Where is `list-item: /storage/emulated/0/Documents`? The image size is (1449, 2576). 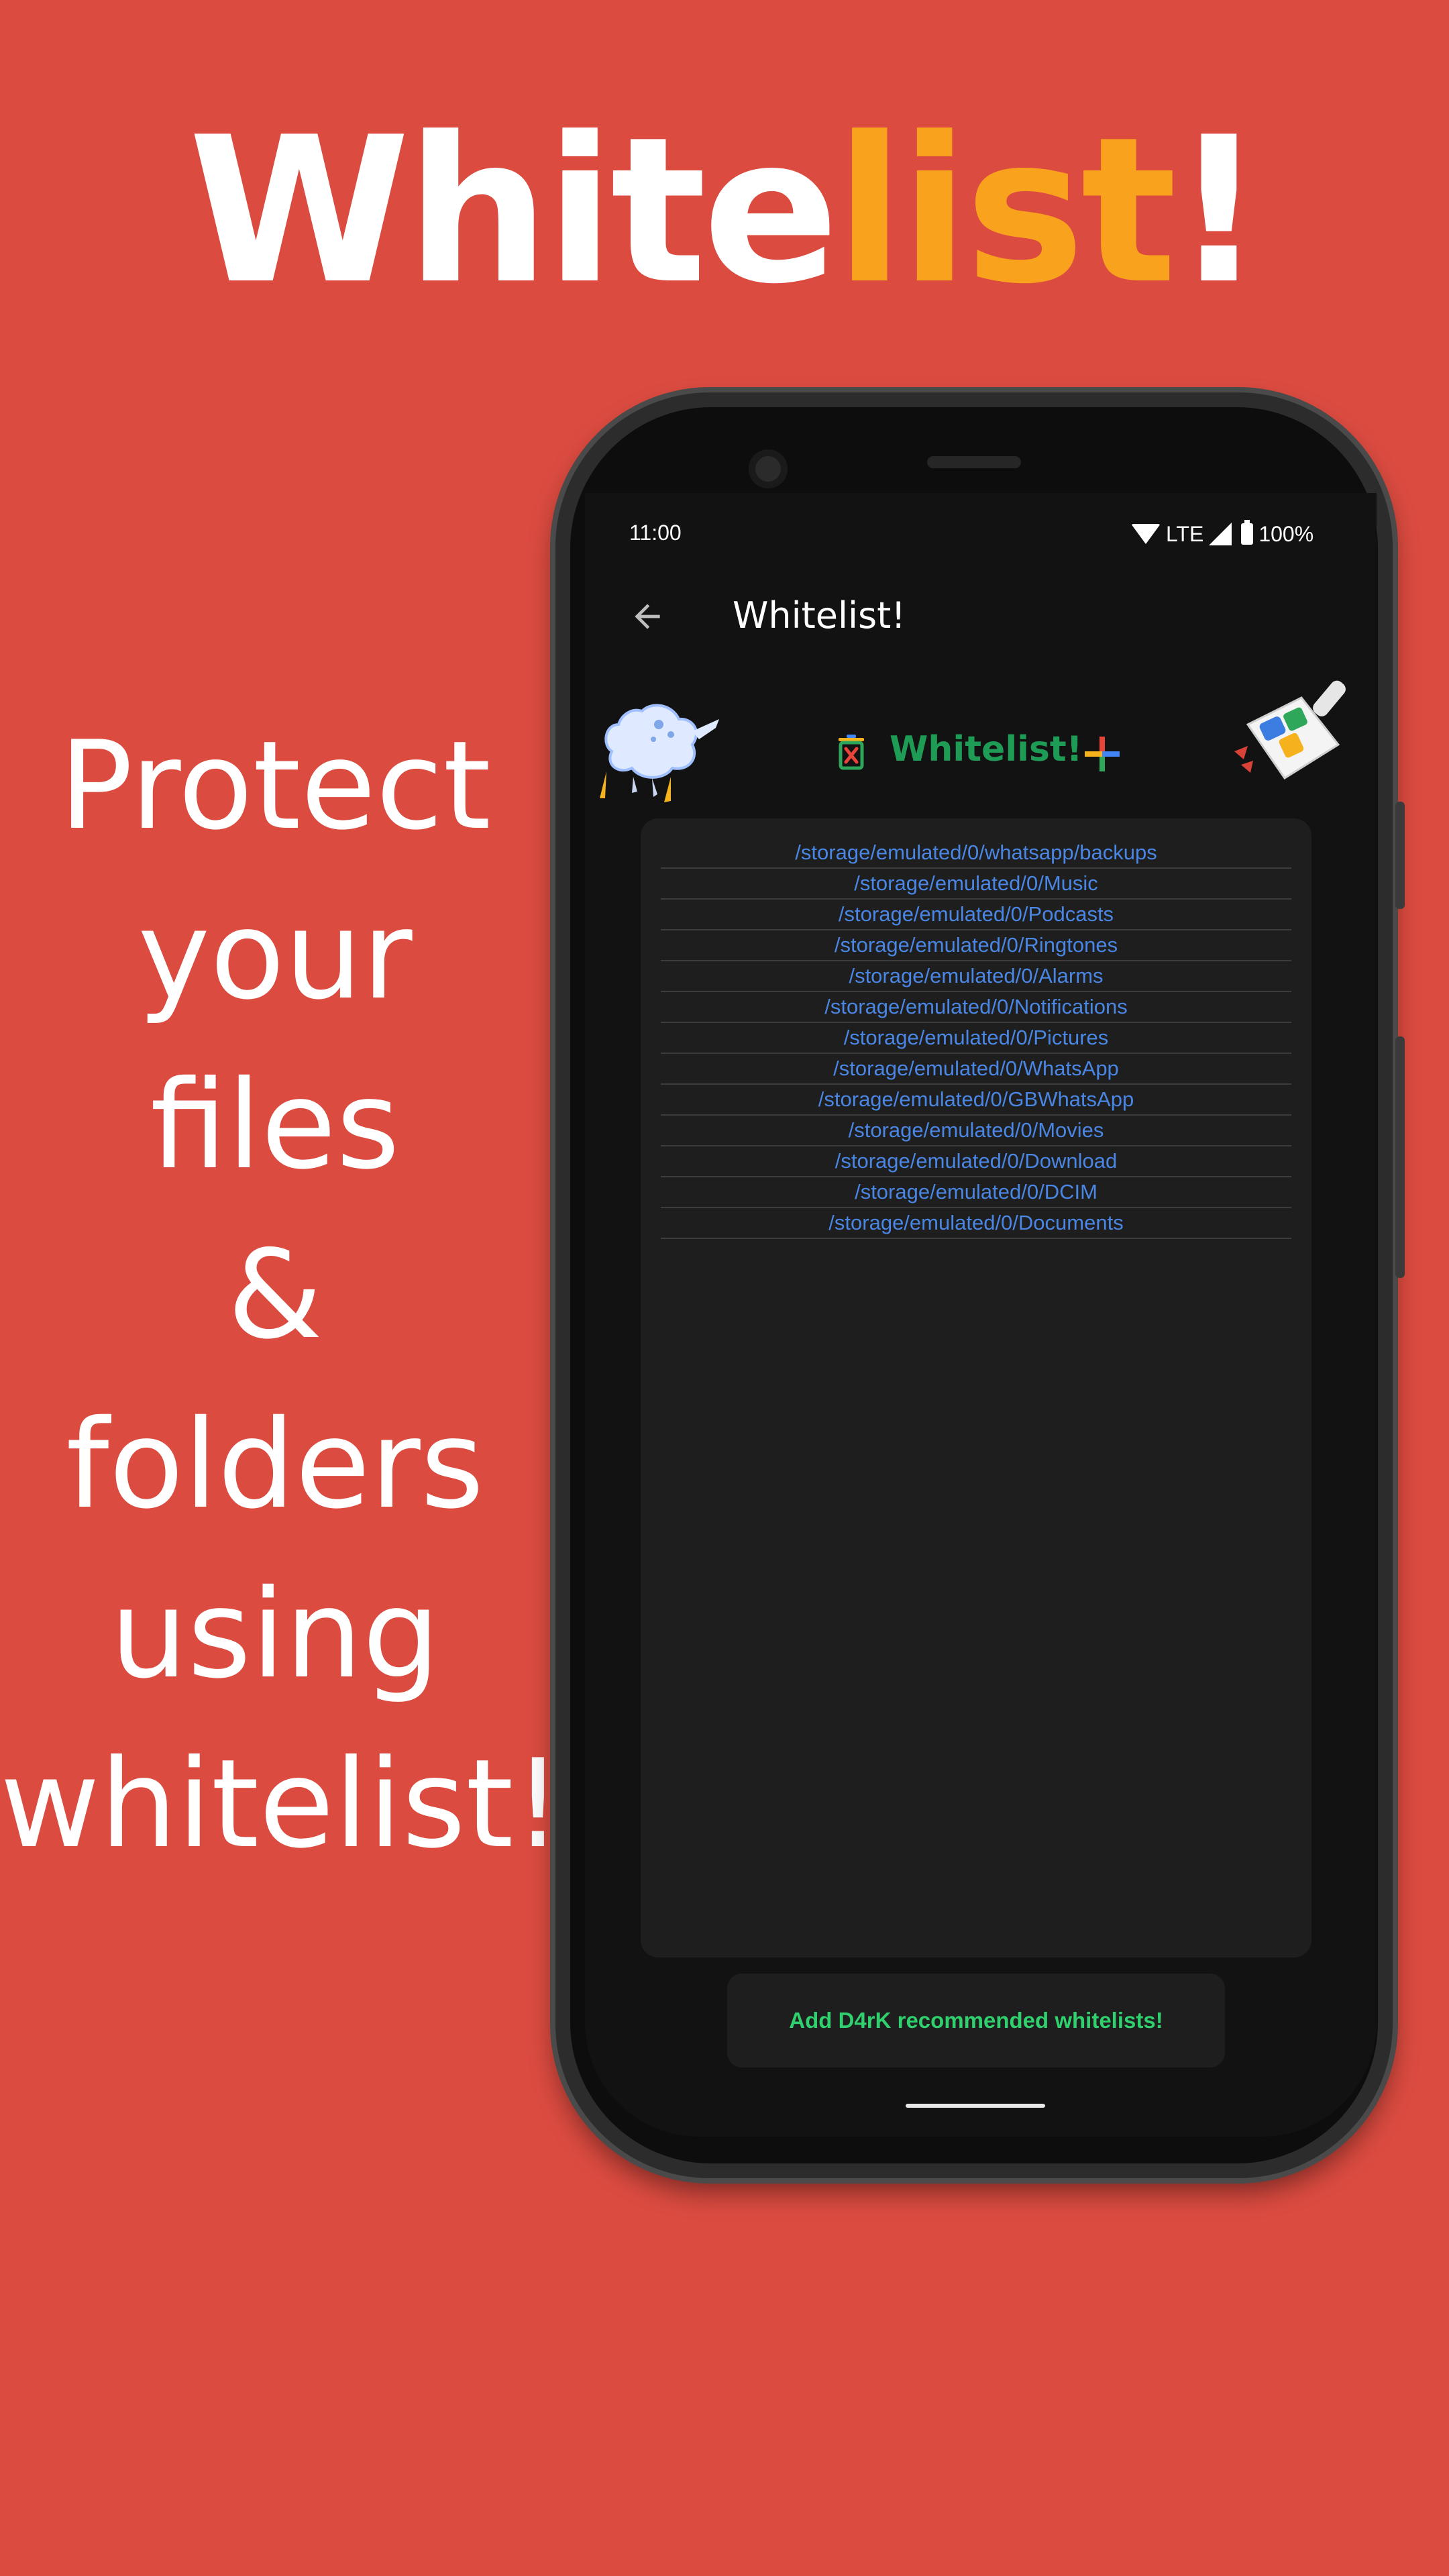
list-item: /storage/emulated/0/Documents is located at coordinates (976, 1223).